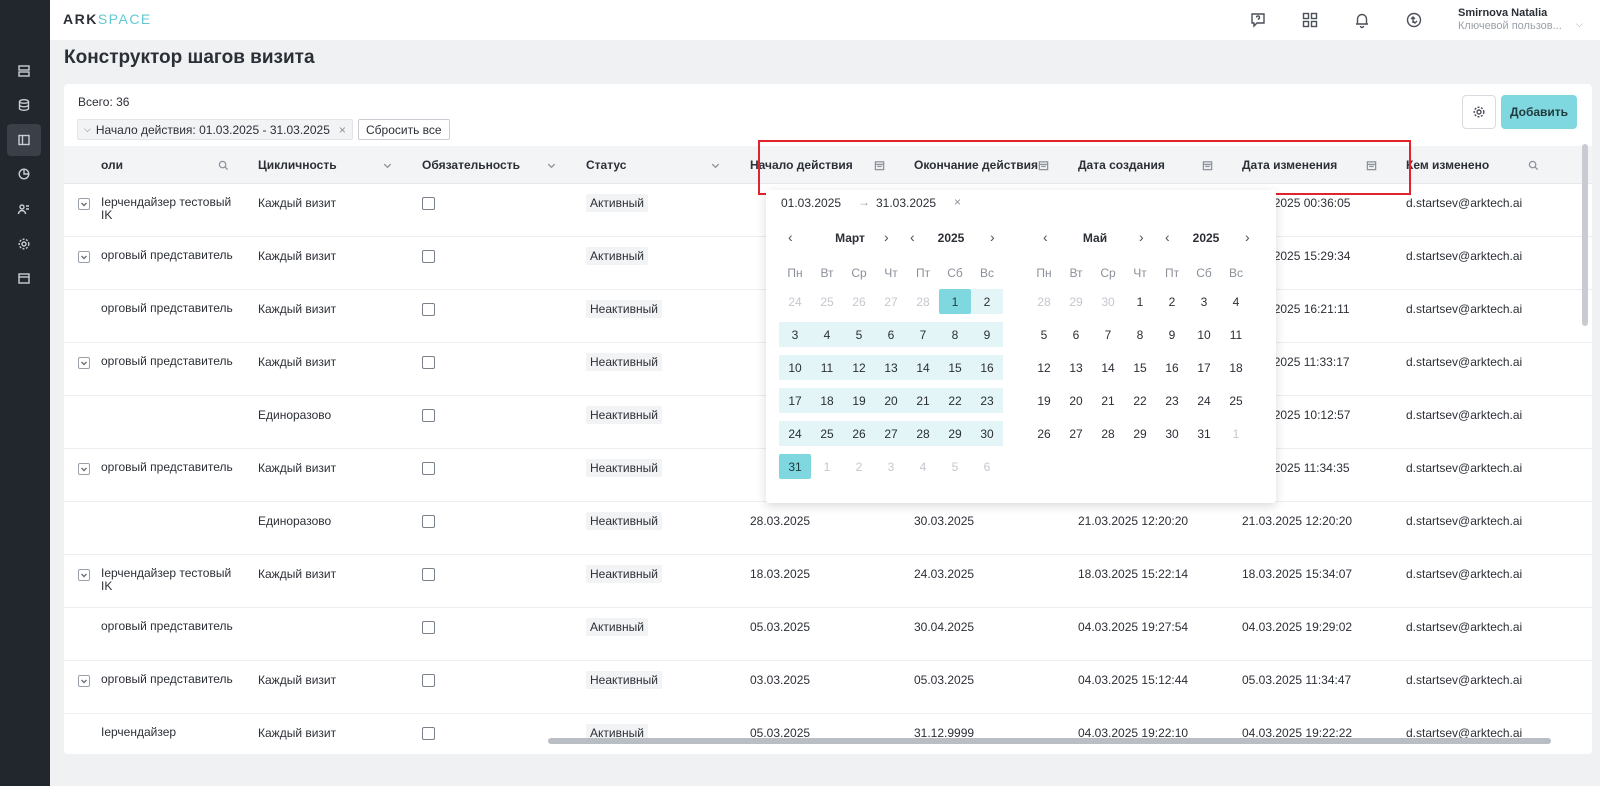 The width and height of the screenshot is (1600, 786). Describe the element at coordinates (1539, 112) in the screenshot. I see `add-button: Добавить` at that location.